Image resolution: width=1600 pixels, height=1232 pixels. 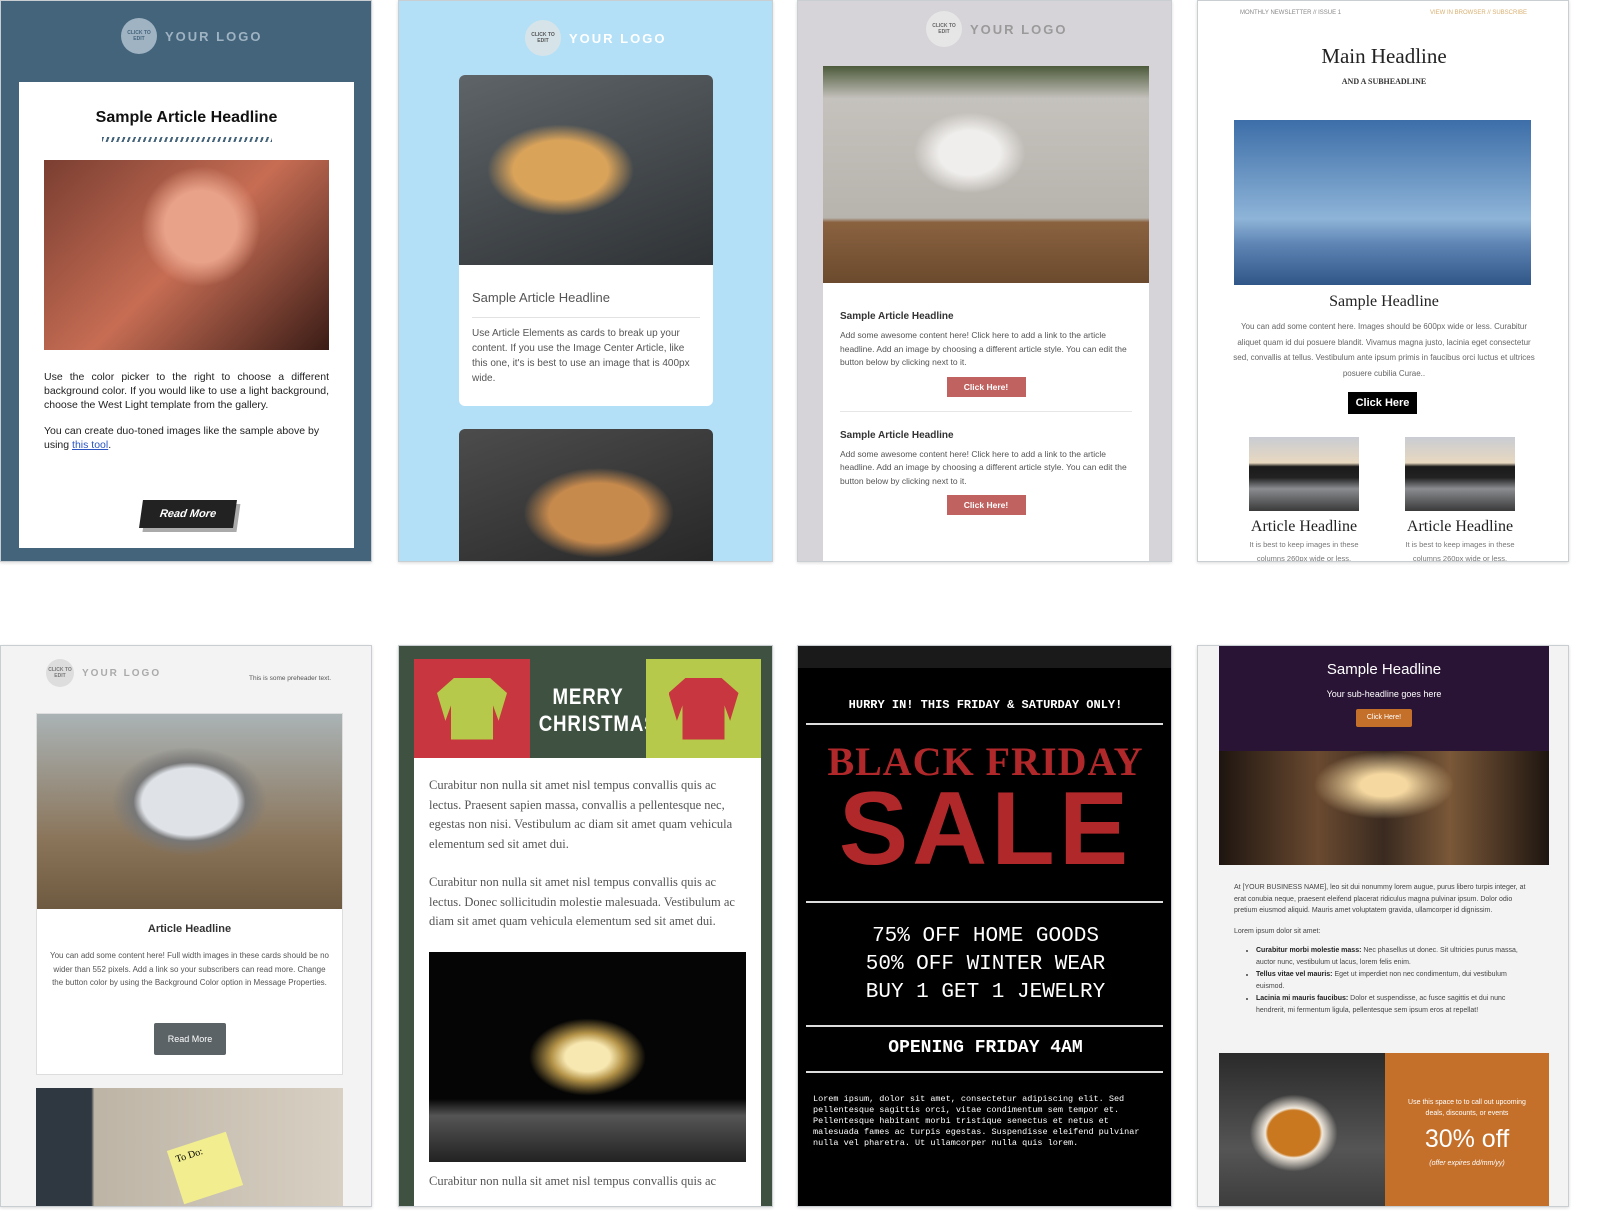 I want to click on beer-image, so click(x=1302, y=1129).